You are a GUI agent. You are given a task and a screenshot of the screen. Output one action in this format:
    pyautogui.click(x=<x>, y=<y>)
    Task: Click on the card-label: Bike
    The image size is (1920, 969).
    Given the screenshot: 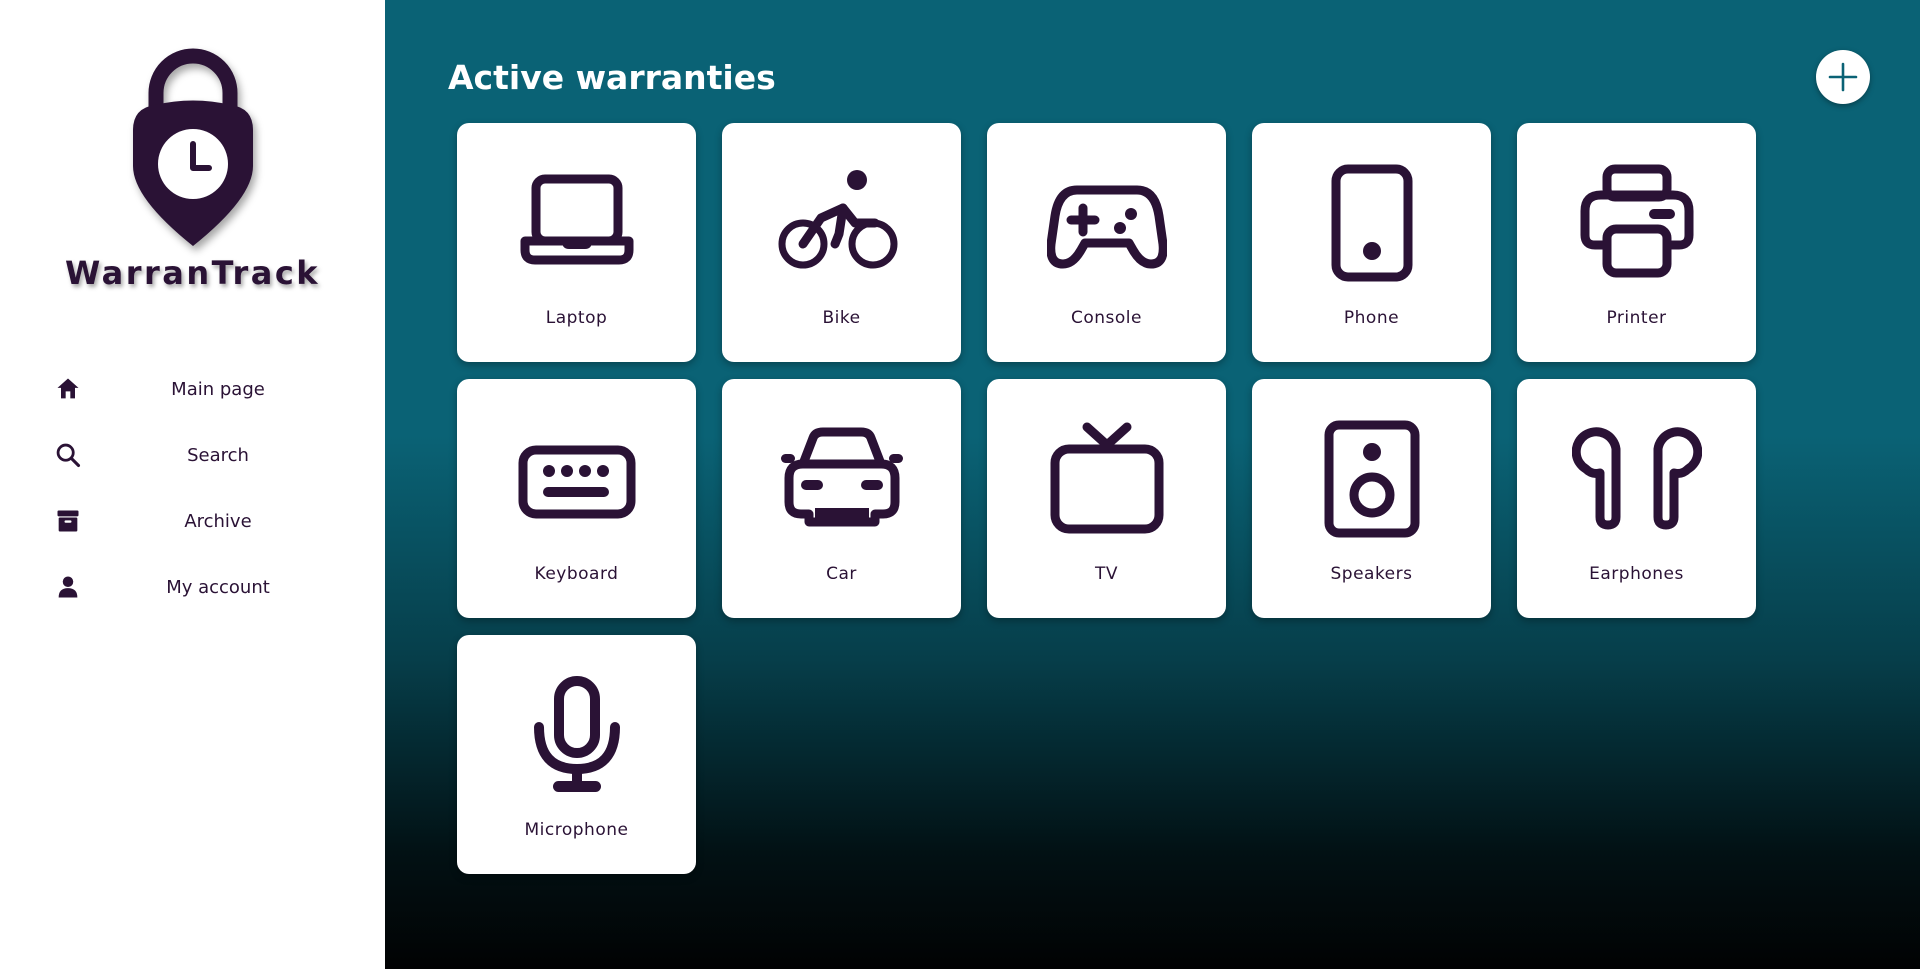 What is the action you would take?
    pyautogui.click(x=841, y=318)
    